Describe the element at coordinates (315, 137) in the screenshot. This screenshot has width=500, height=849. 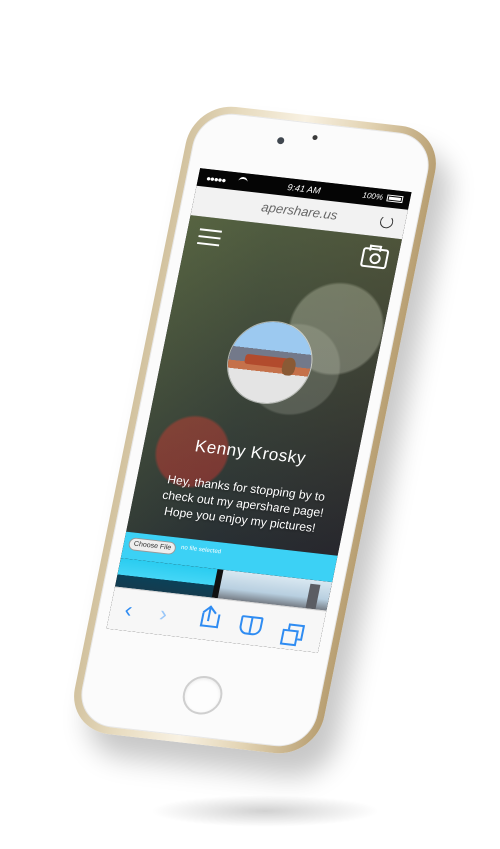
I see `front-speaker` at that location.